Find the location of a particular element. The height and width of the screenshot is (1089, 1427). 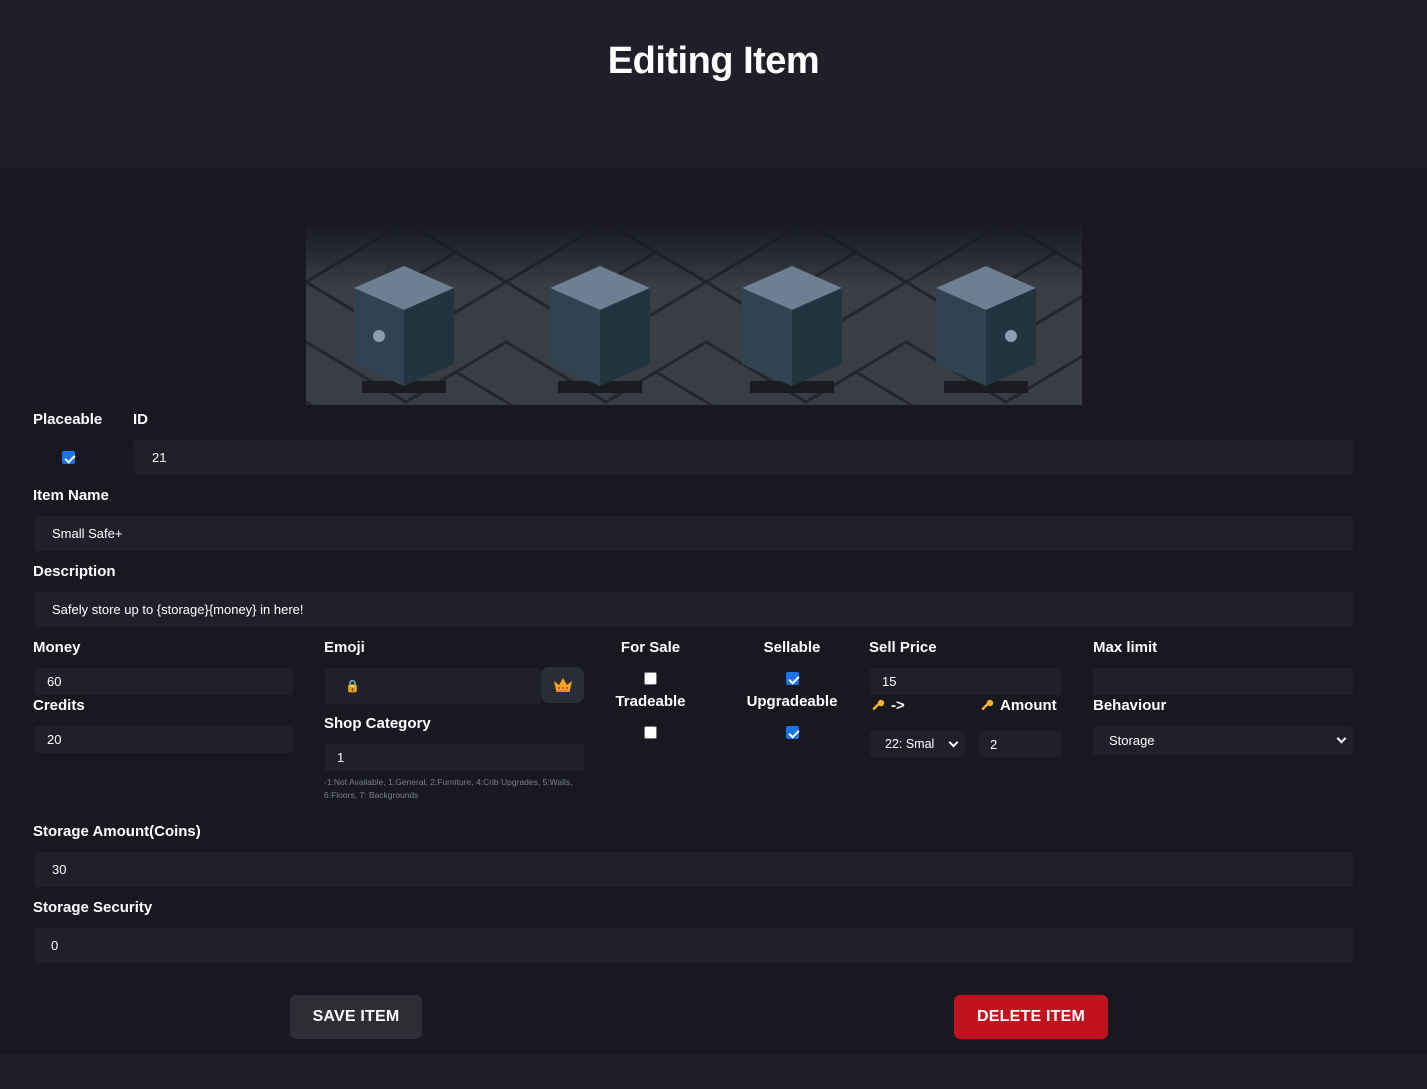

item-name-label: Item Name is located at coordinates (71, 495).